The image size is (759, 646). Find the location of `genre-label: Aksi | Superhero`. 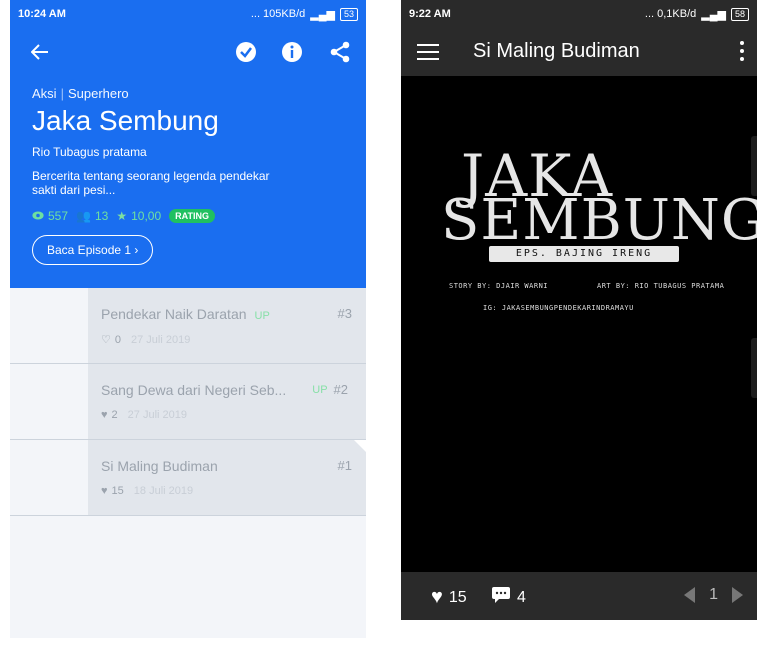

genre-label: Aksi | Superhero is located at coordinates (80, 93).